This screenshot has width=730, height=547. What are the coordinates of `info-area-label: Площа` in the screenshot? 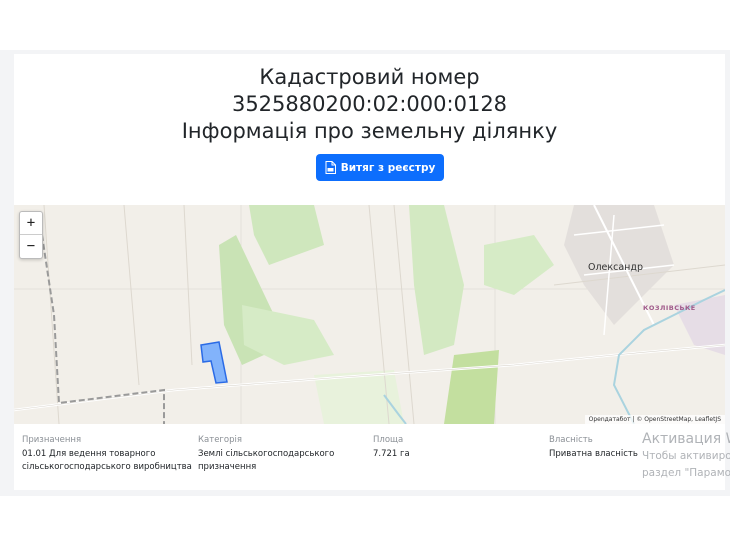 It's located at (388, 440).